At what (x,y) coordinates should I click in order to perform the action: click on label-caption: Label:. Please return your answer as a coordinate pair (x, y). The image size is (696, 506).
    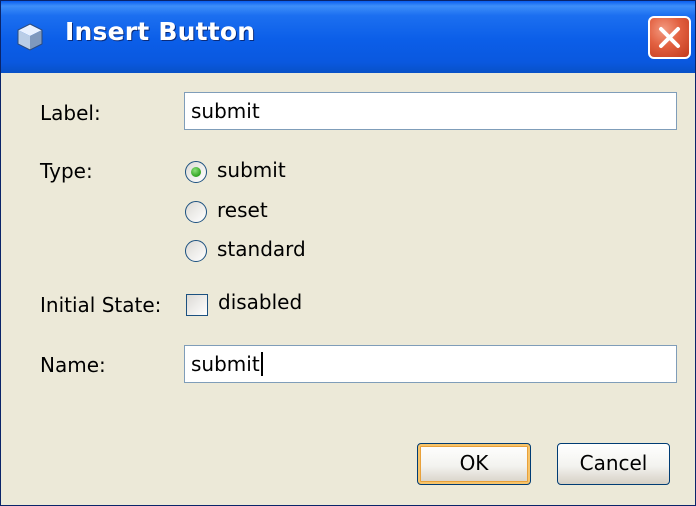
    Looking at the image, I should click on (70, 113).